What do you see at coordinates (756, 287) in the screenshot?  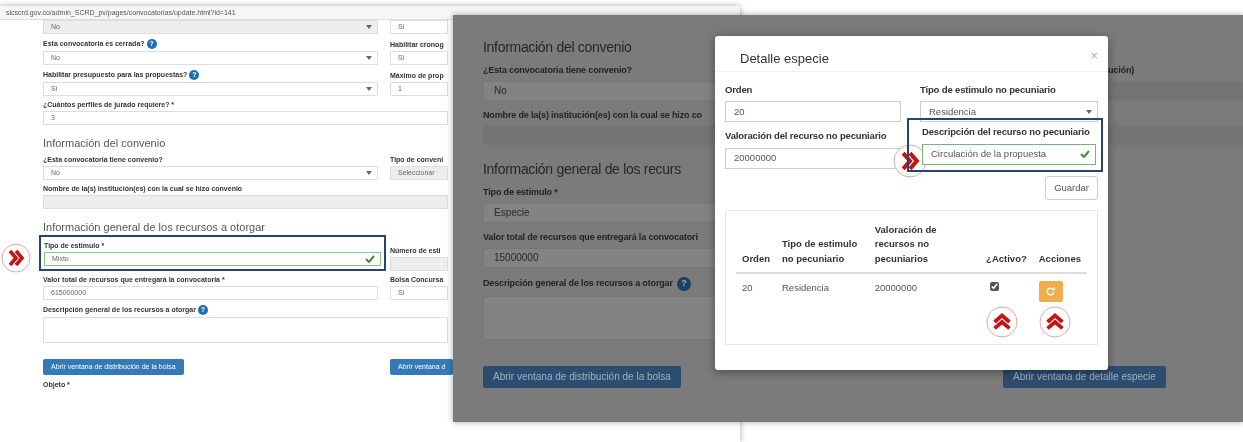 I see `table-cell: 20` at bounding box center [756, 287].